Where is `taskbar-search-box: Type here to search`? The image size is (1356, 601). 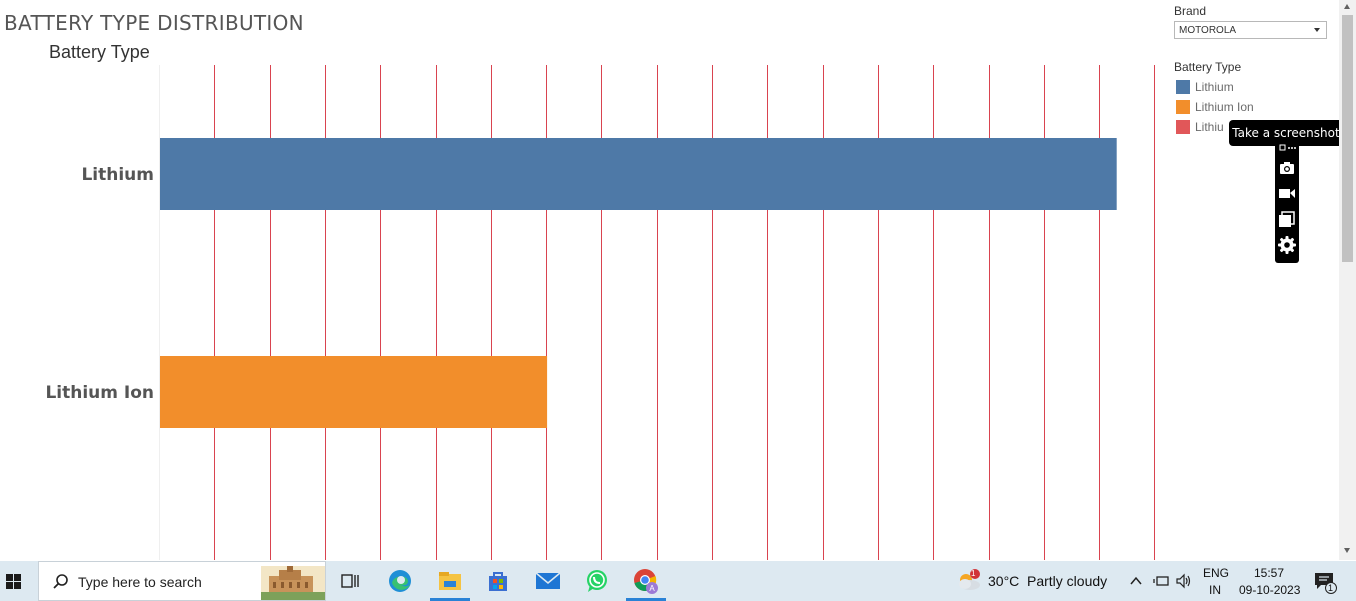
taskbar-search-box: Type here to search is located at coordinates (182, 581).